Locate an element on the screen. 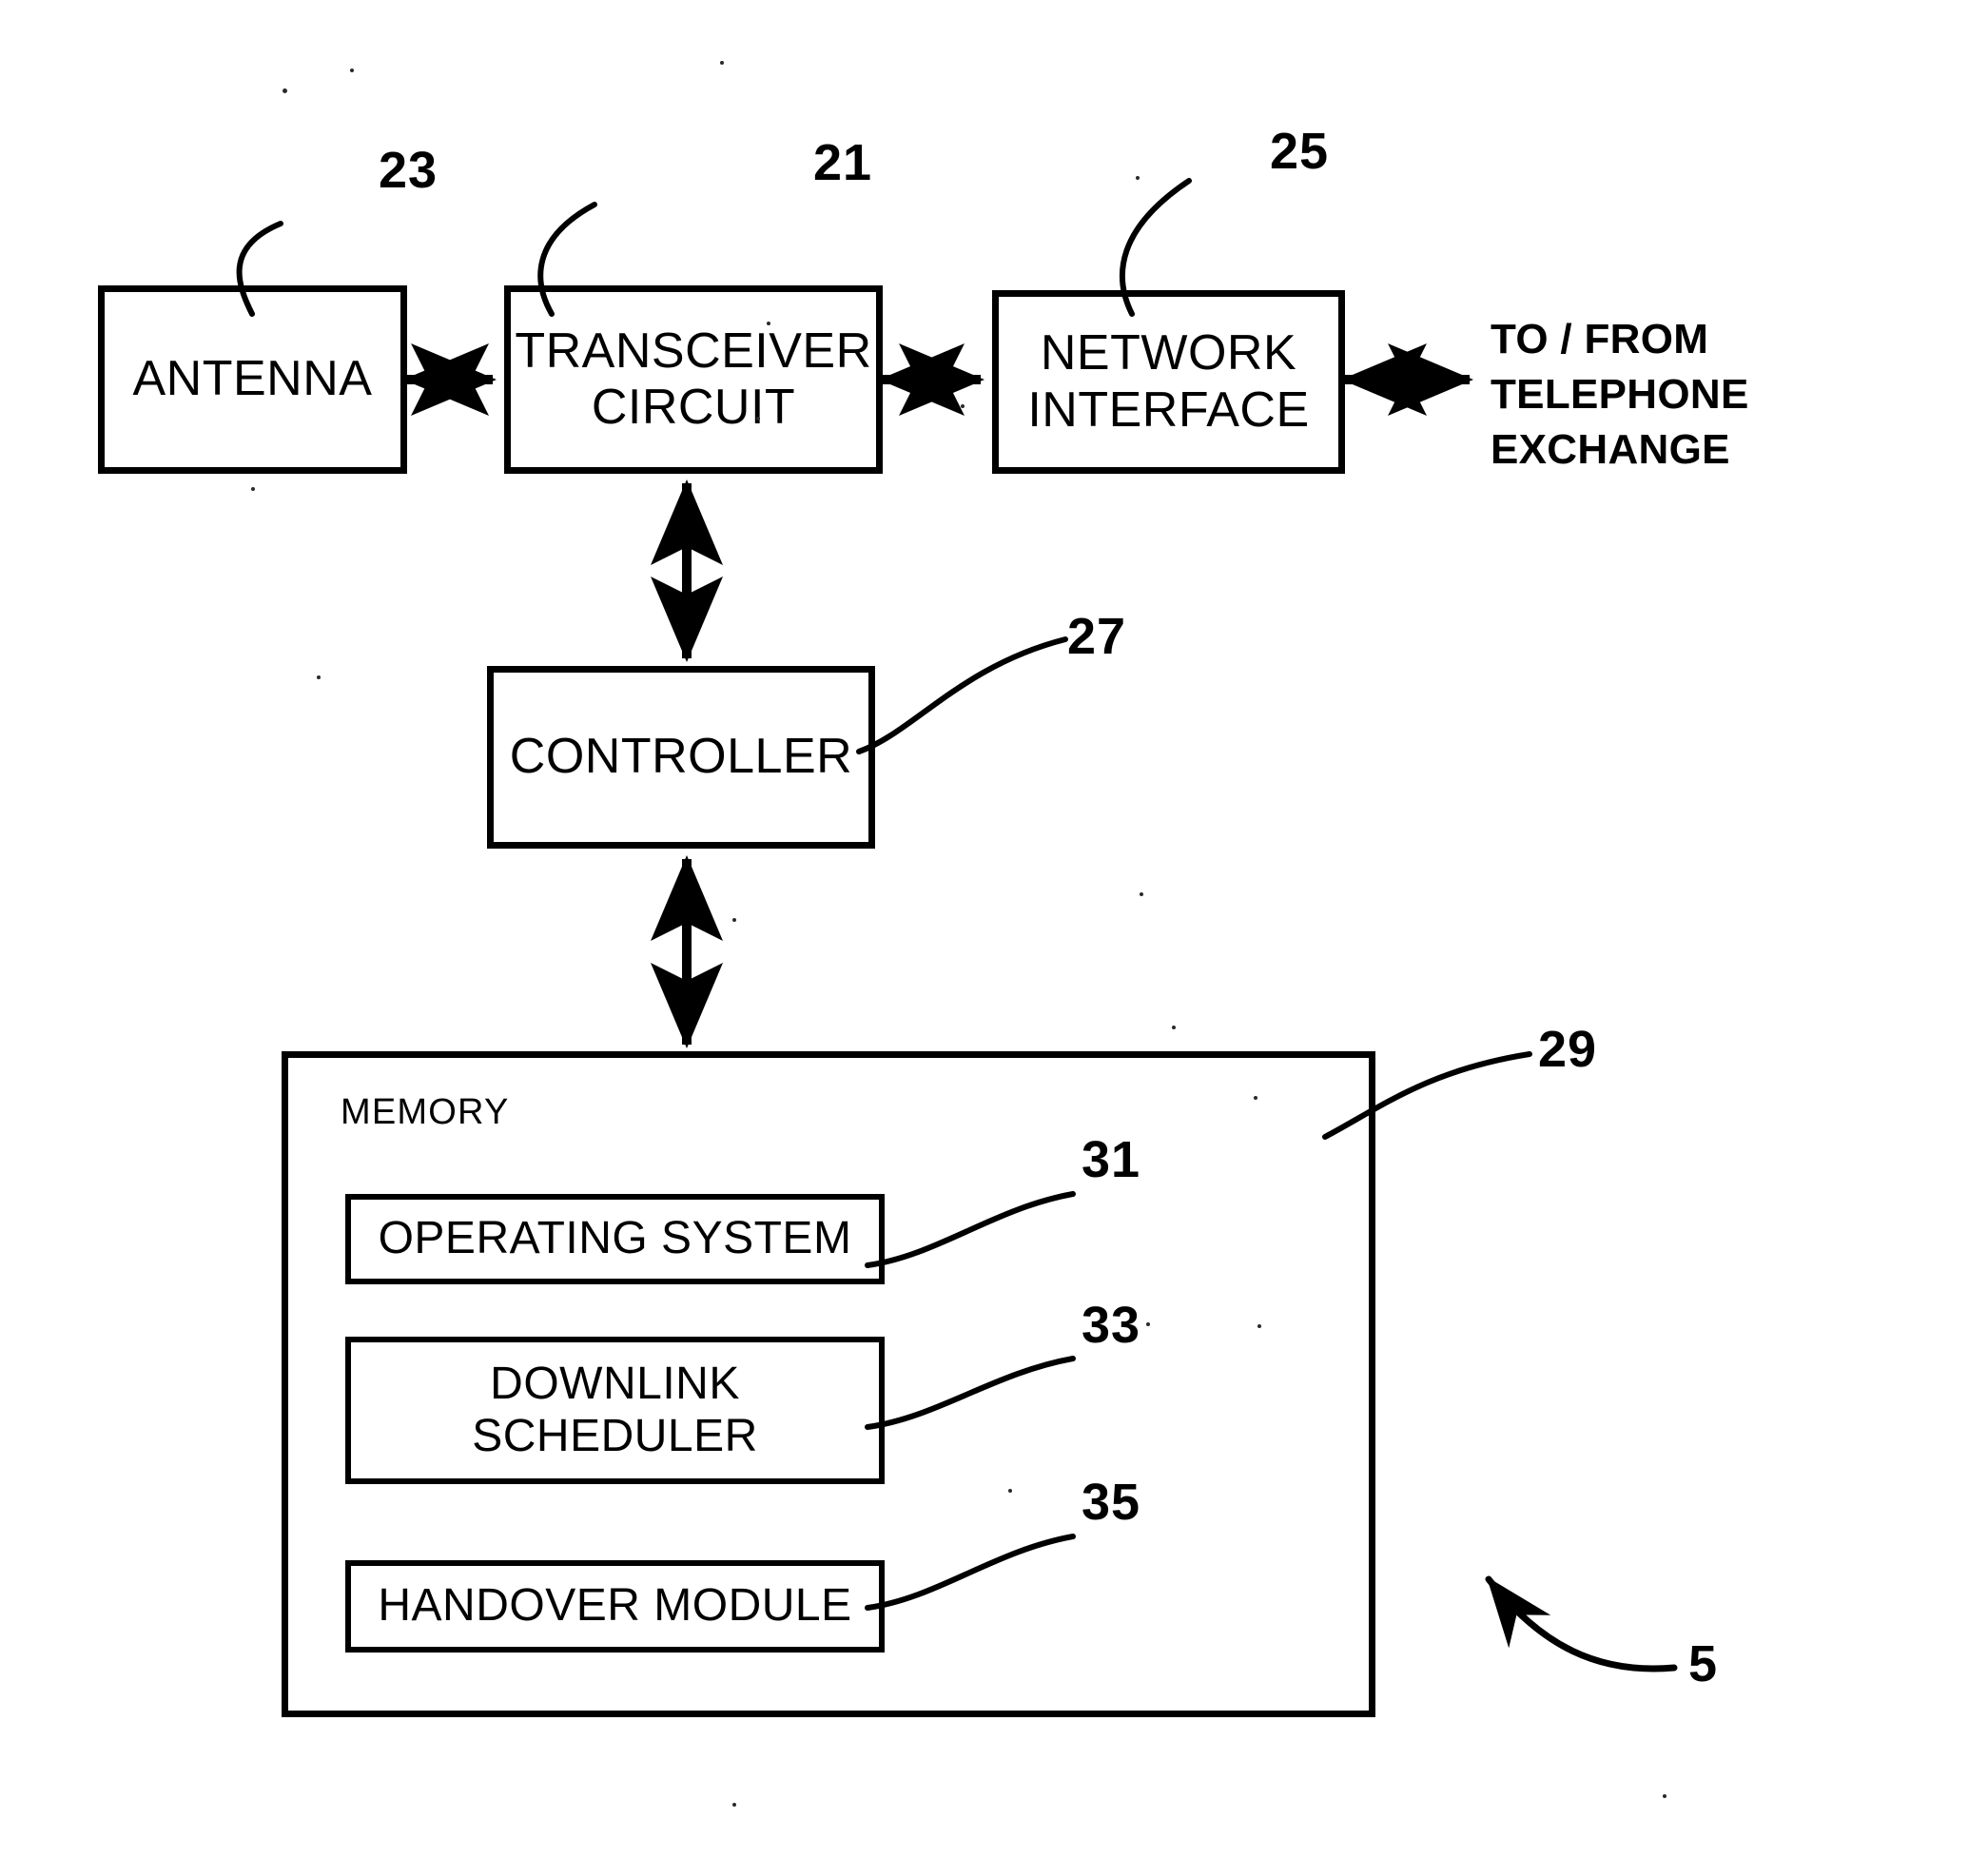 This screenshot has width=1988, height=1858. reference-numeral-21: 21 is located at coordinates (843, 162).